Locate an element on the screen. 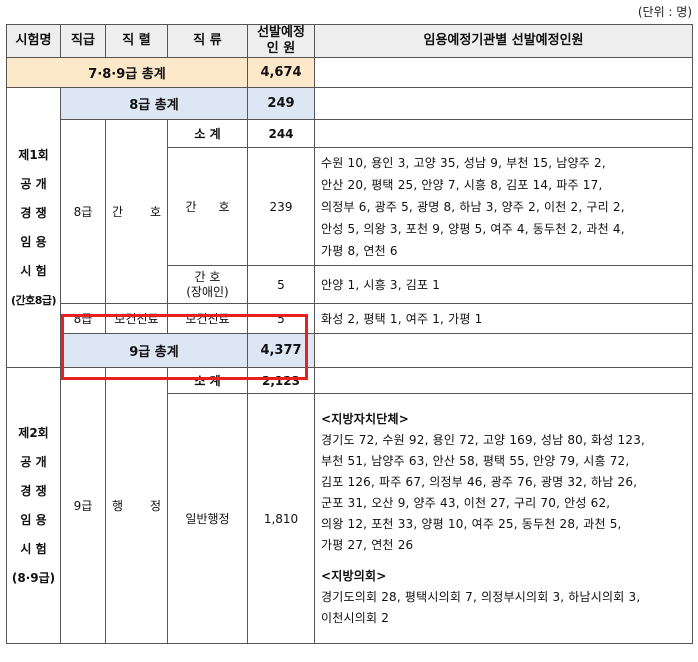  exam1-health-value: 5 is located at coordinates (281, 318).